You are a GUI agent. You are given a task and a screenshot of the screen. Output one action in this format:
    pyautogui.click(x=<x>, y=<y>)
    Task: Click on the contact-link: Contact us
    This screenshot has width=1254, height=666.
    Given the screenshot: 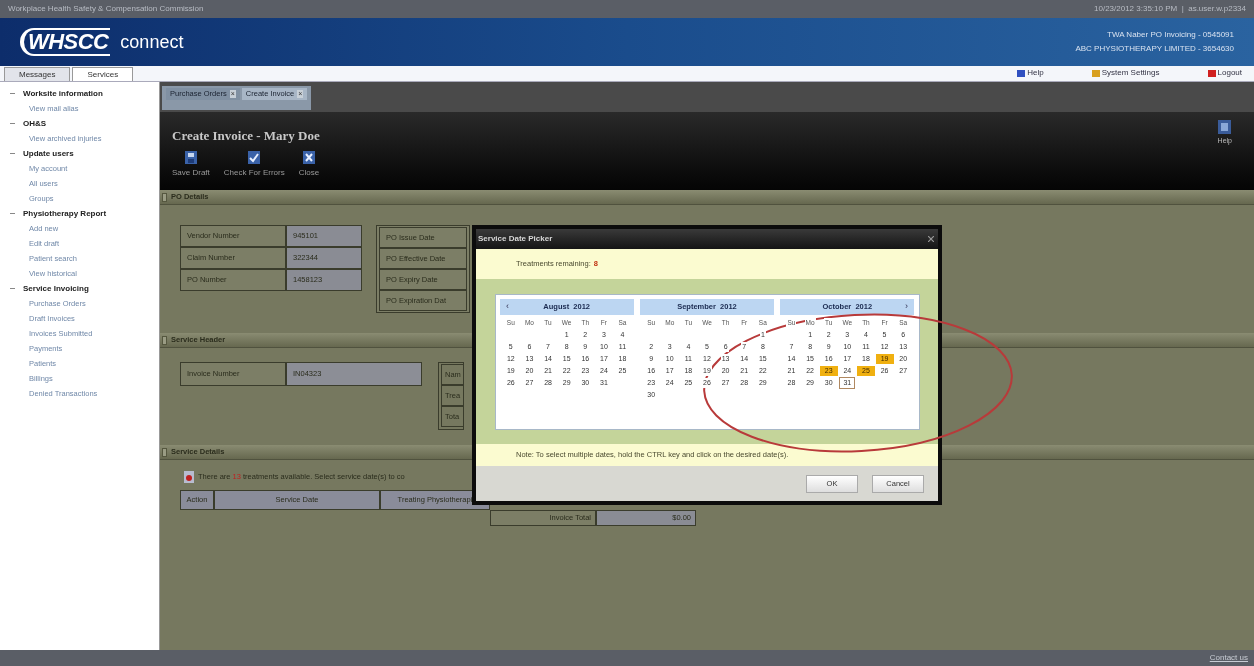 What is the action you would take?
    pyautogui.click(x=1228, y=658)
    